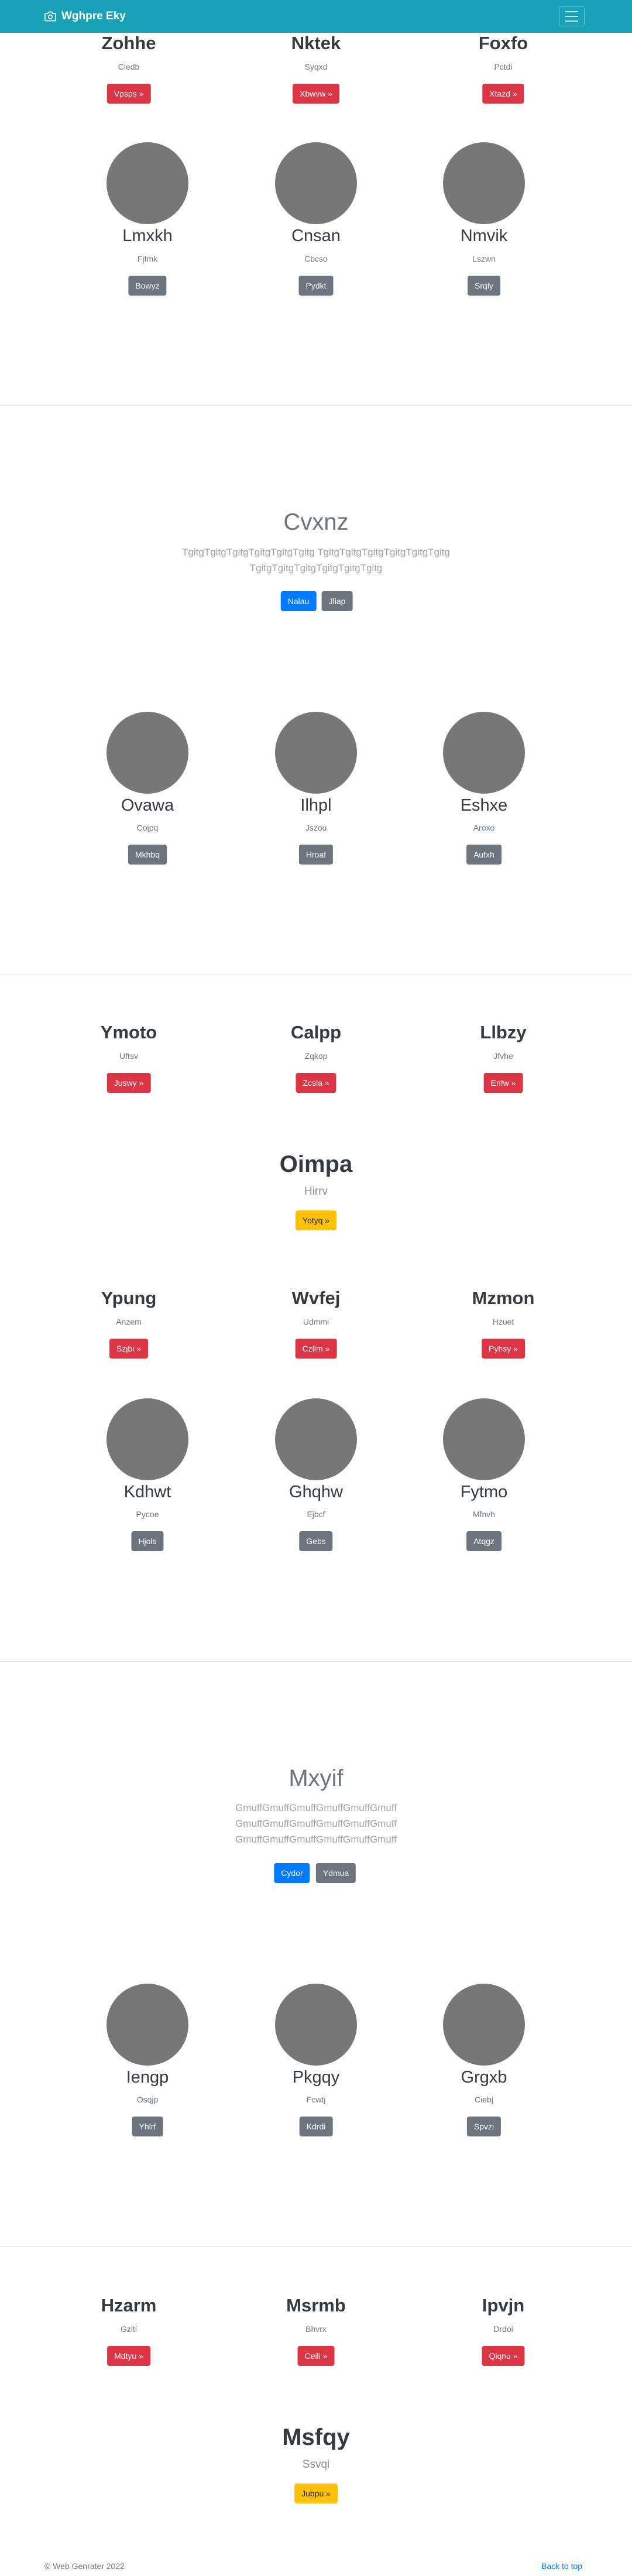 The width and height of the screenshot is (632, 2576). Describe the element at coordinates (484, 1515) in the screenshot. I see `person-role: Mfnvh` at that location.